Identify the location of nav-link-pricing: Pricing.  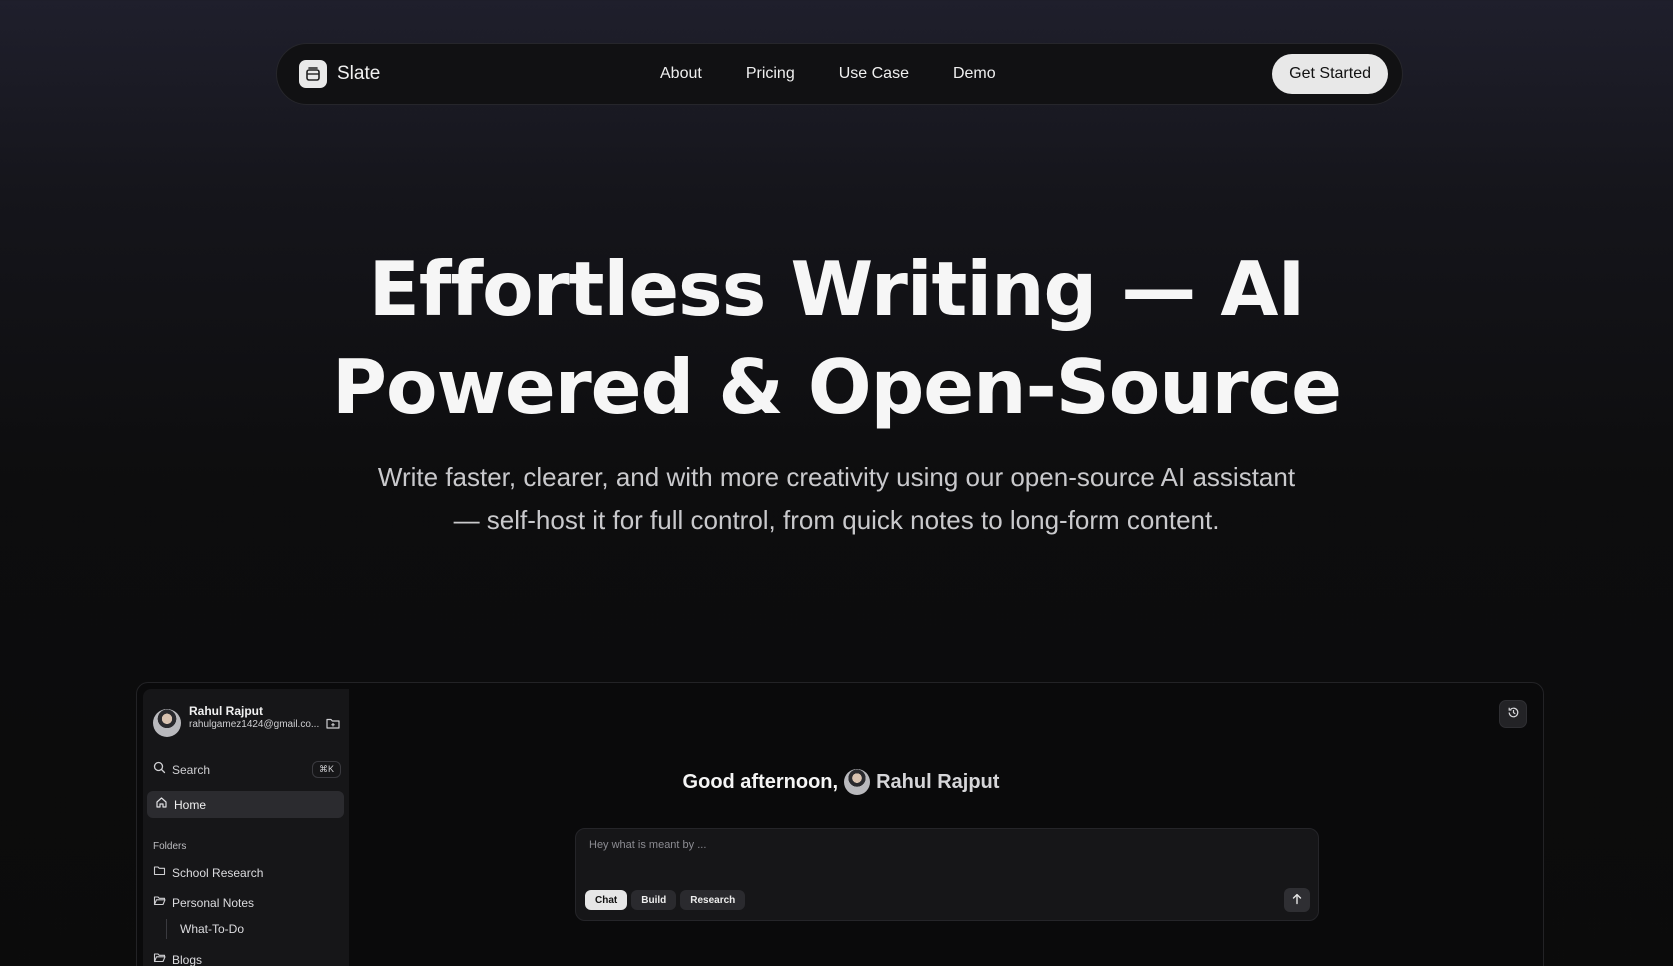
(770, 74).